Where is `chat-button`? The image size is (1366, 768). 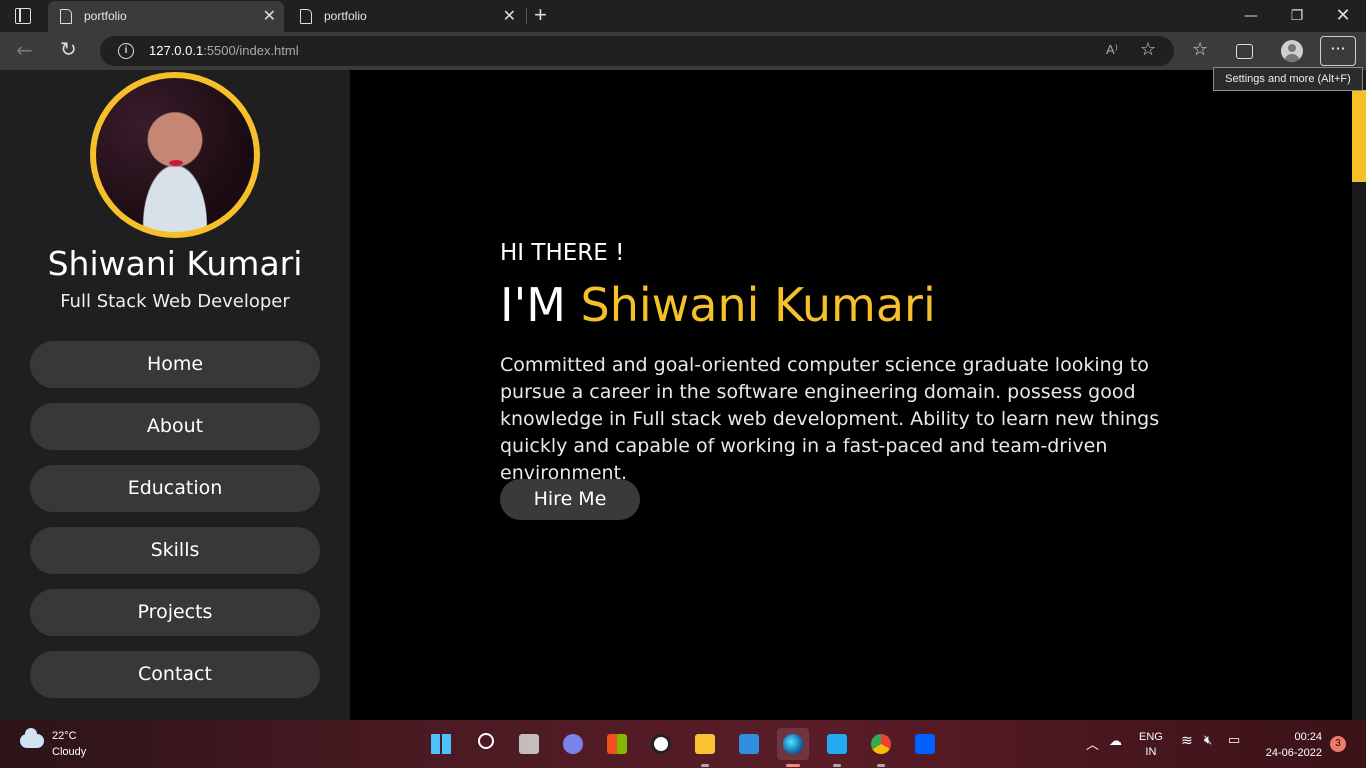
chat-button is located at coordinates (573, 744).